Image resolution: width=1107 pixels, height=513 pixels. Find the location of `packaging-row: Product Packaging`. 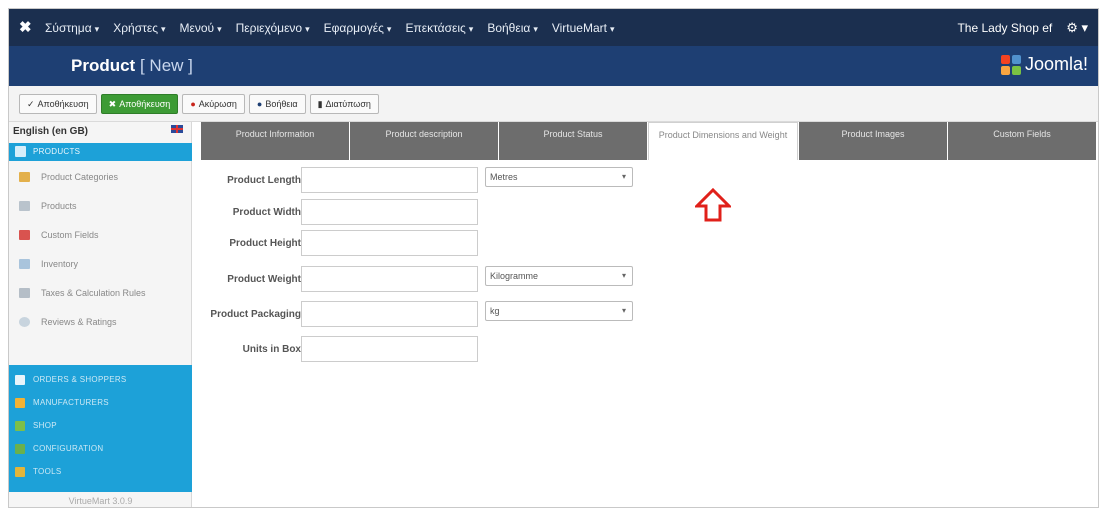

packaging-row: Product Packaging is located at coordinates (251, 314).